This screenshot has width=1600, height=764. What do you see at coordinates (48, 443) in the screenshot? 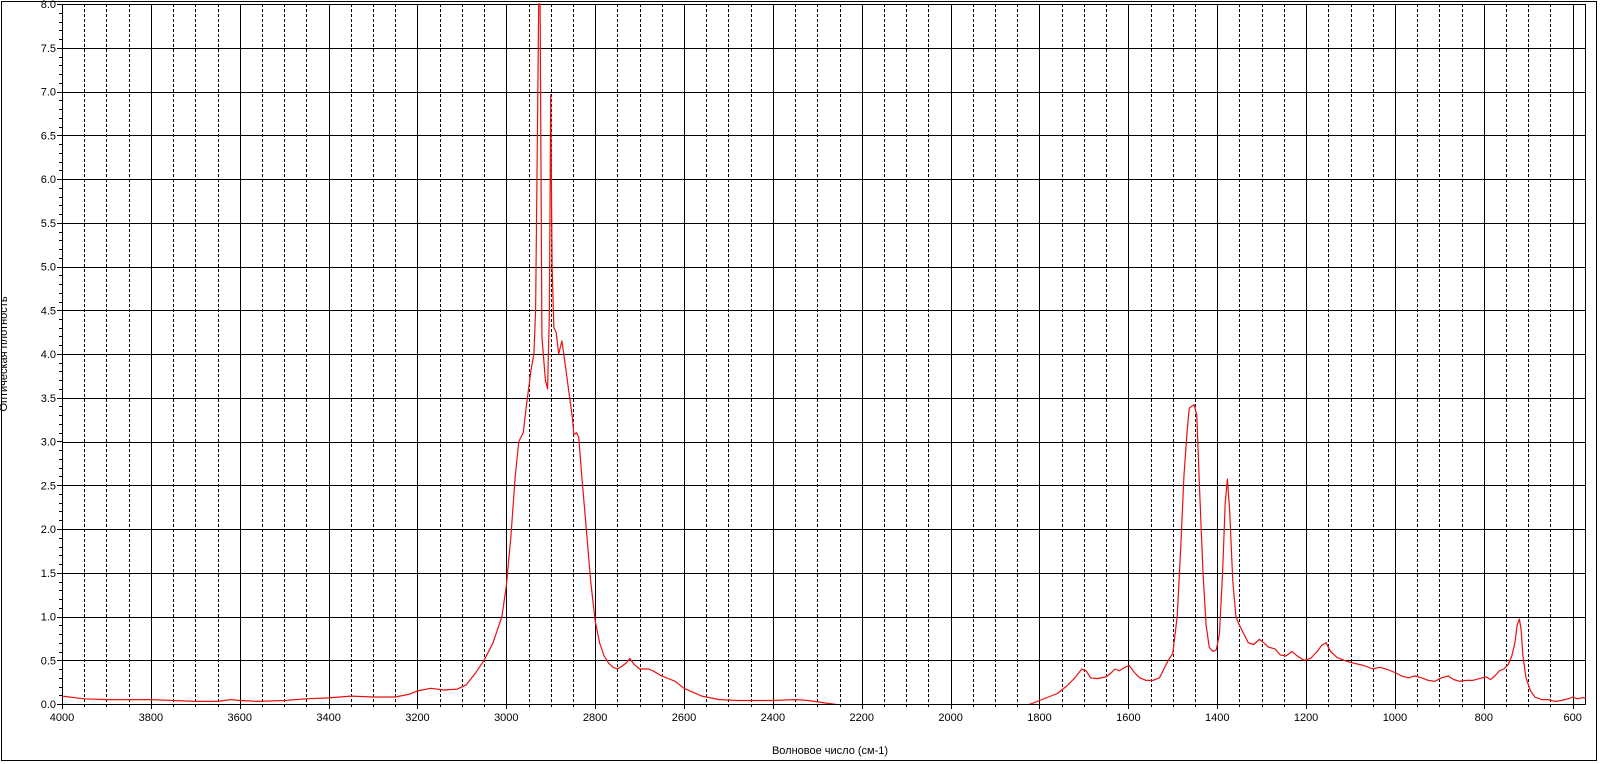
I see `y-tick-label: 3.0` at bounding box center [48, 443].